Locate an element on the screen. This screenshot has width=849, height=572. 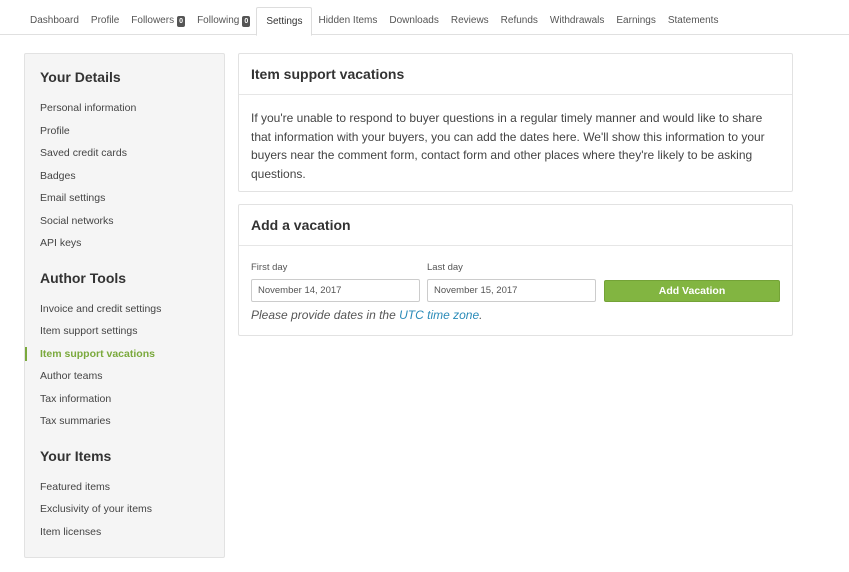
nav-tab-followers: Followers 0 is located at coordinates (158, 21).